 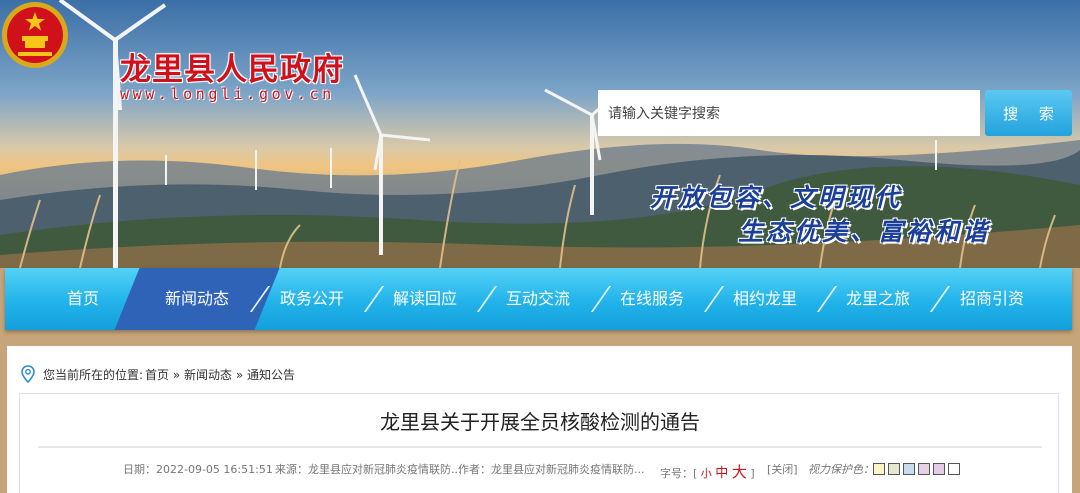 What do you see at coordinates (776, 197) in the screenshot?
I see `slogan-line-1: 开放包容、文明现代` at bounding box center [776, 197].